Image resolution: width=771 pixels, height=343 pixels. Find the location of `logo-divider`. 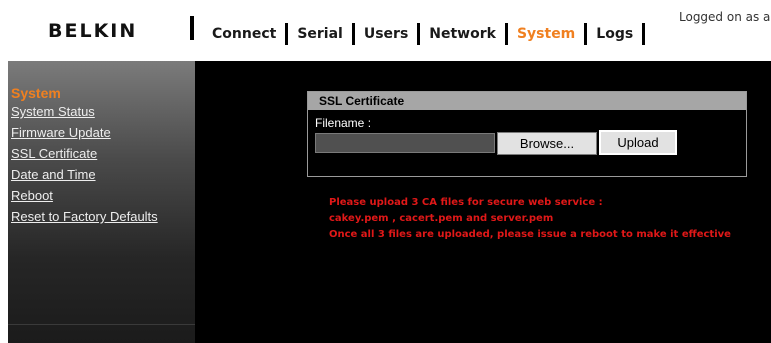

logo-divider is located at coordinates (192, 28).